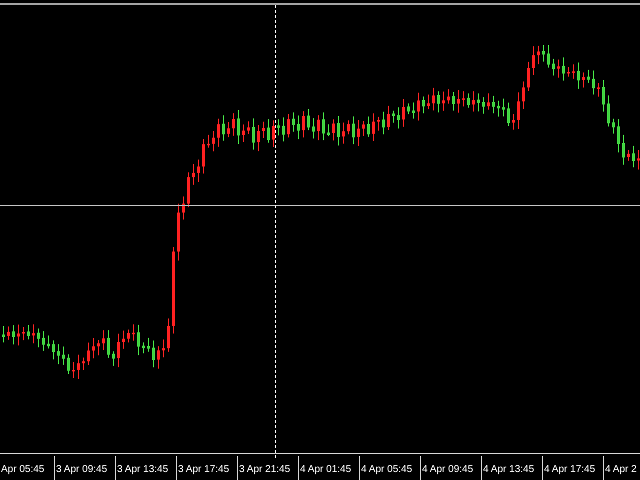  What do you see at coordinates (264, 469) in the screenshot?
I see `time-axis-label: 3 Apr 21:45` at bounding box center [264, 469].